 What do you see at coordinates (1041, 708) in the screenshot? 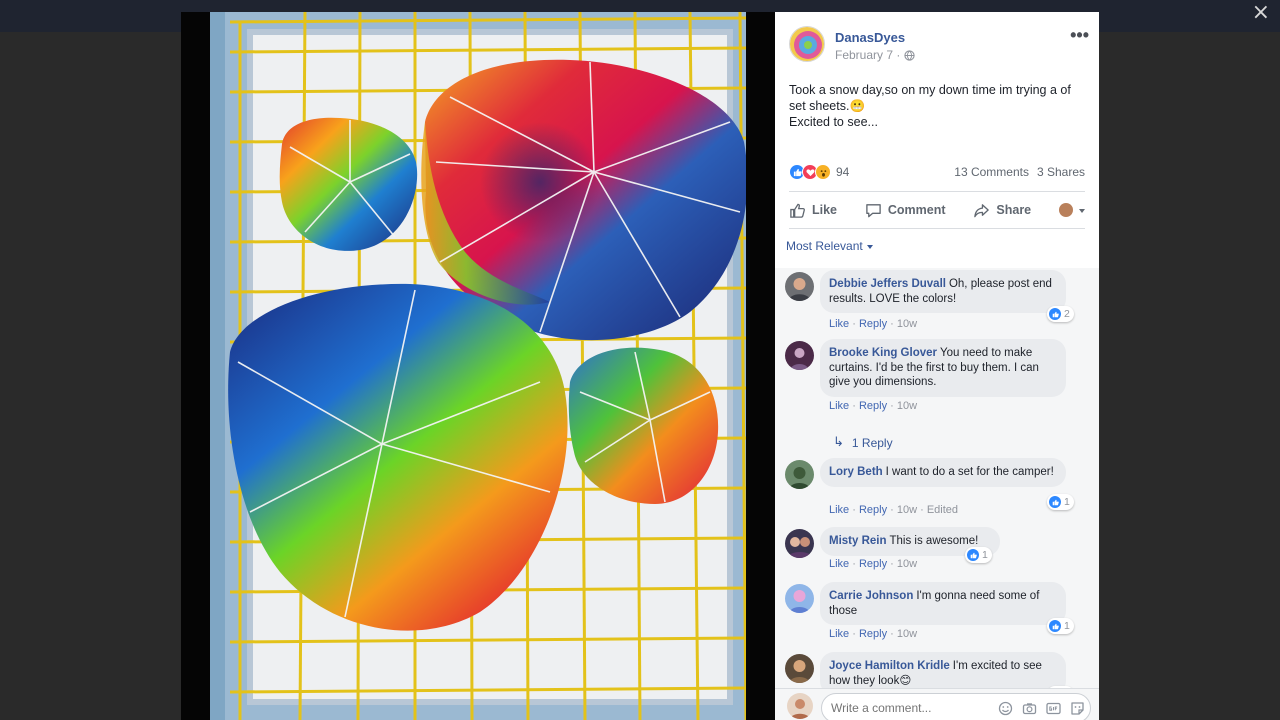
I see `composer-icons` at bounding box center [1041, 708].